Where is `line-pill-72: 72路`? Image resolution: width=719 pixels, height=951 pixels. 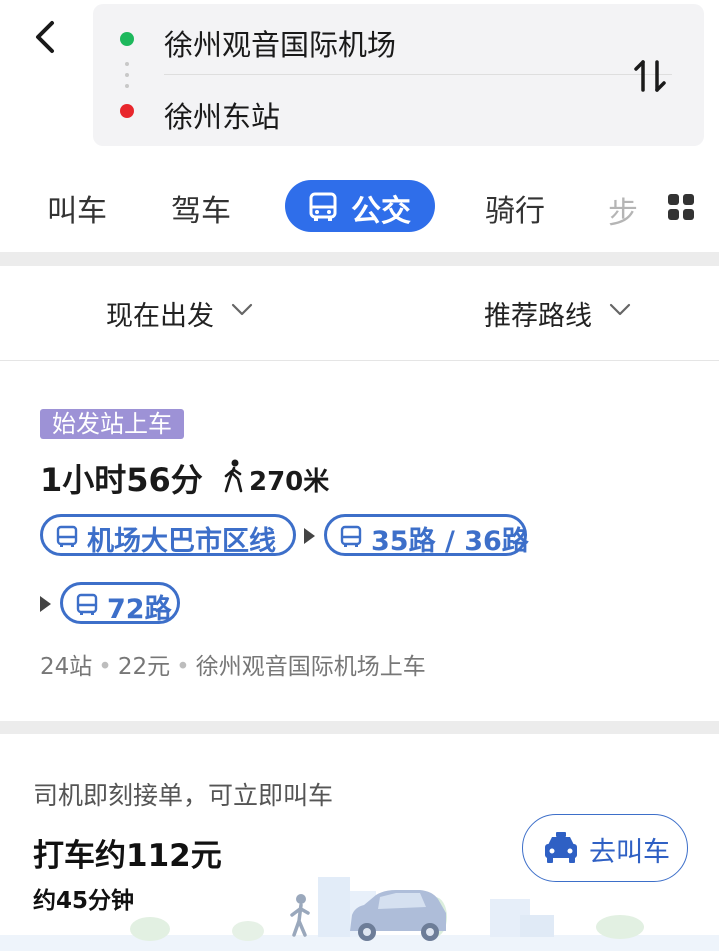
line-pill-72: 72路 is located at coordinates (120, 603).